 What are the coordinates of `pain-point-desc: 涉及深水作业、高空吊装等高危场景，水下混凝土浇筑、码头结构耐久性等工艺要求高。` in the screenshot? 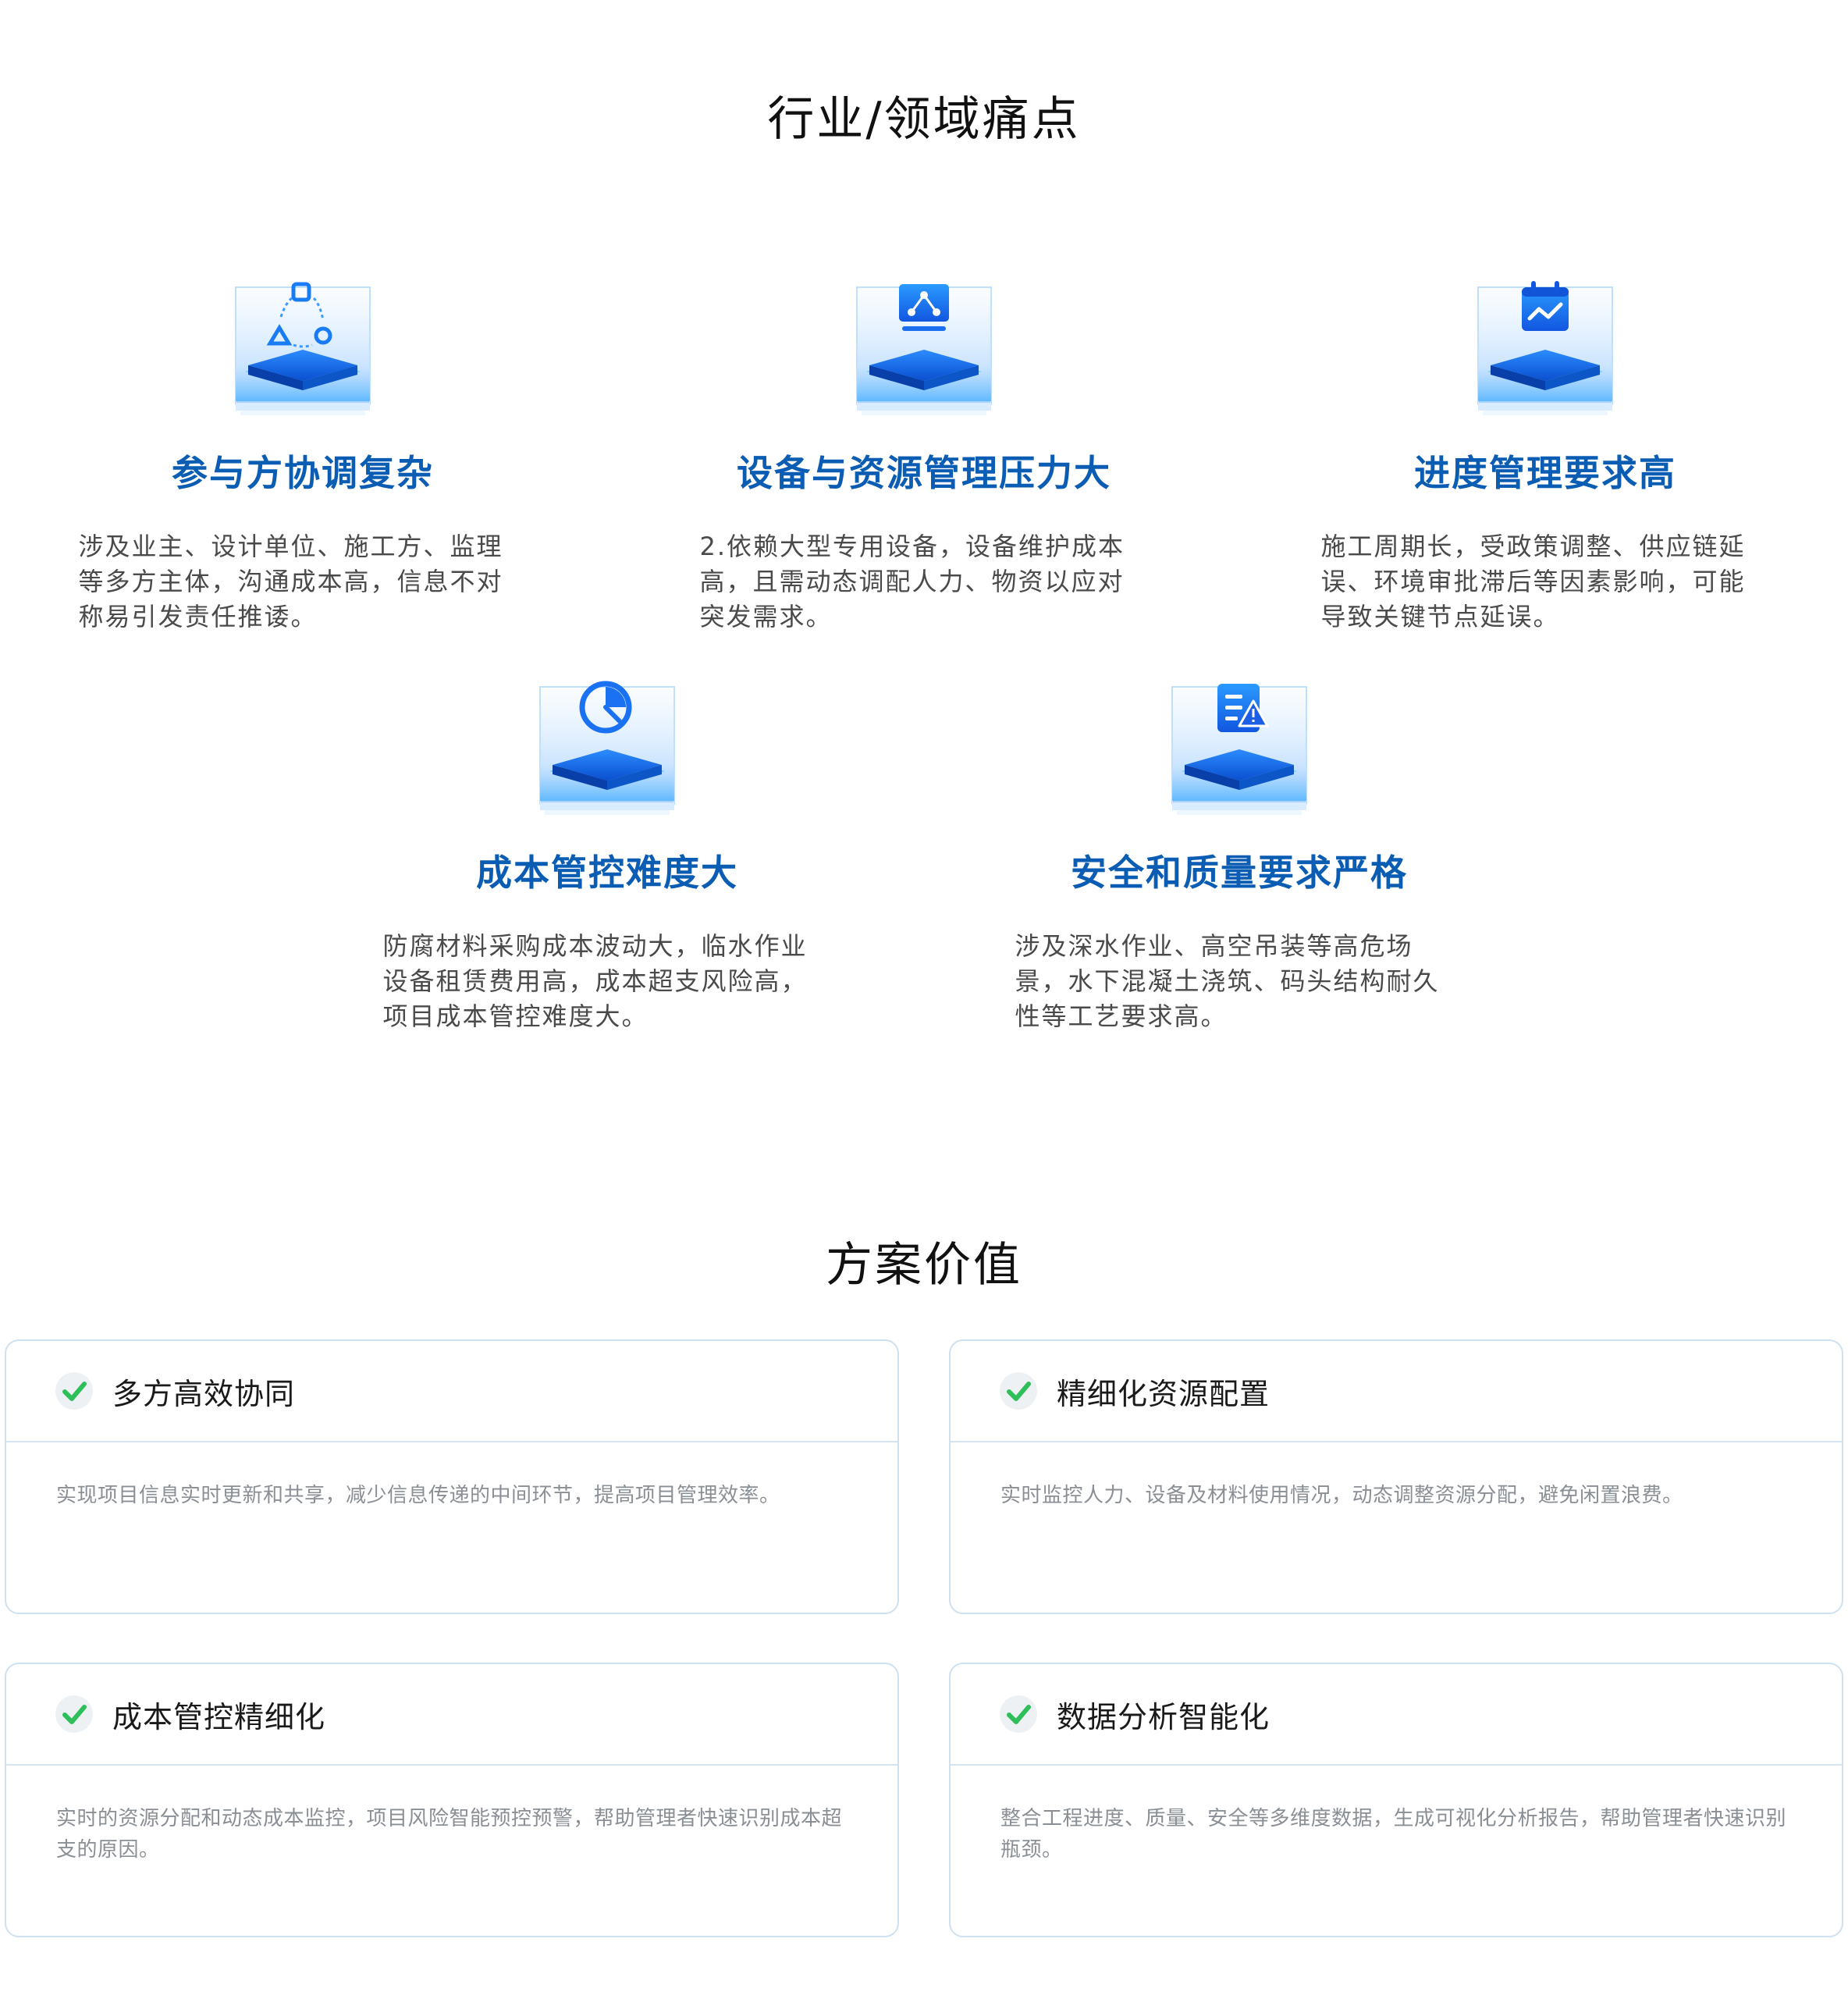 It's located at (1227, 981).